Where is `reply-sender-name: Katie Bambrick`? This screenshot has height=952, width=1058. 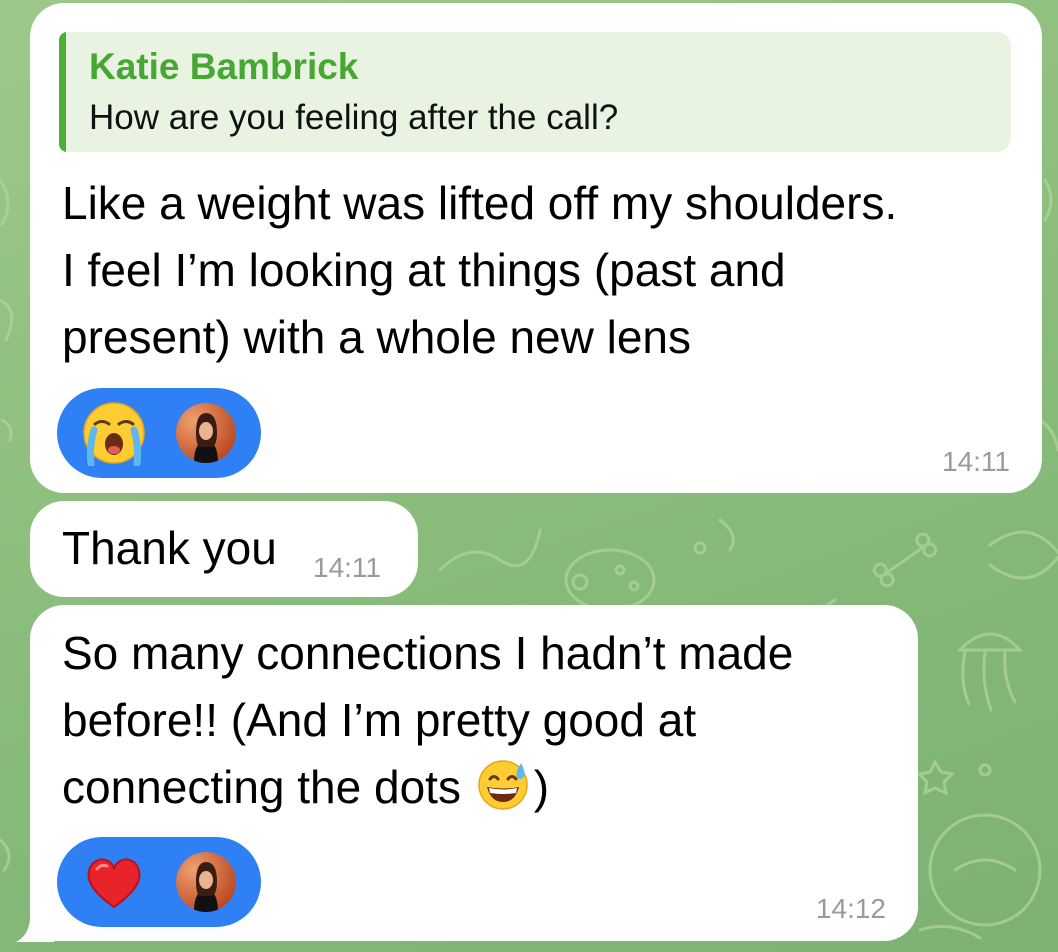
reply-sender-name: Katie Bambrick is located at coordinates (224, 66).